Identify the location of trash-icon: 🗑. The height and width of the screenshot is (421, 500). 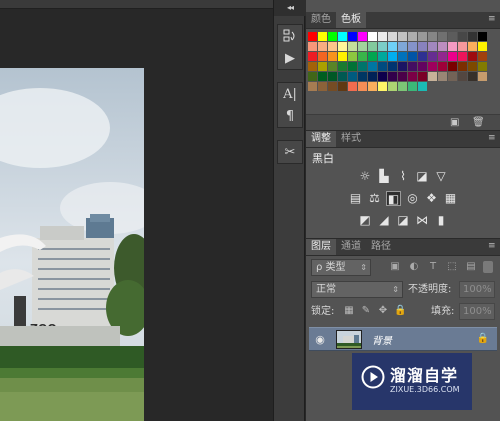
(478, 123).